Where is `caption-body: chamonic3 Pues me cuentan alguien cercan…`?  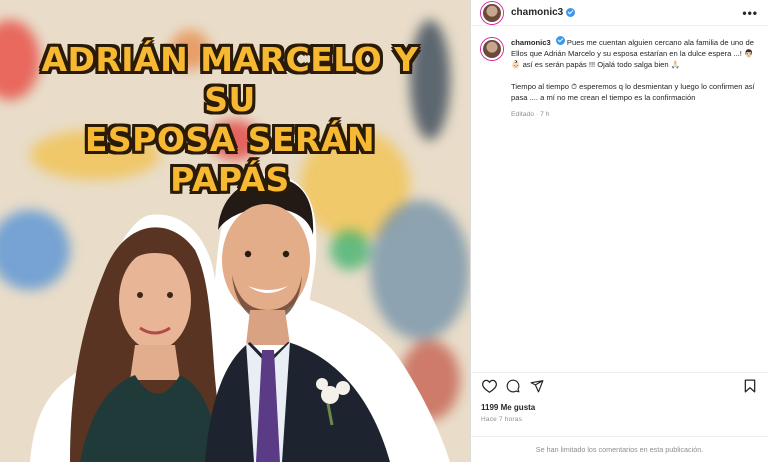 caption-body: chamonic3 Pues me cuentan alguien cercan… is located at coordinates (634, 78).